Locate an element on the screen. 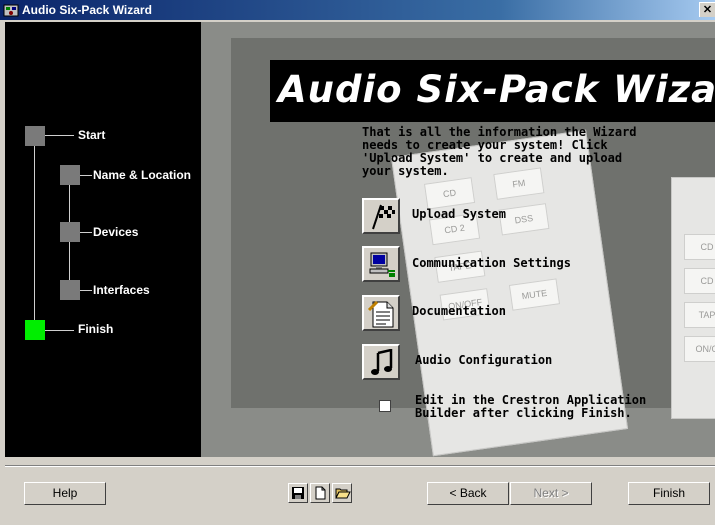 Image resolution: width=715 pixels, height=525 pixels. open-folder-icon is located at coordinates (343, 493).